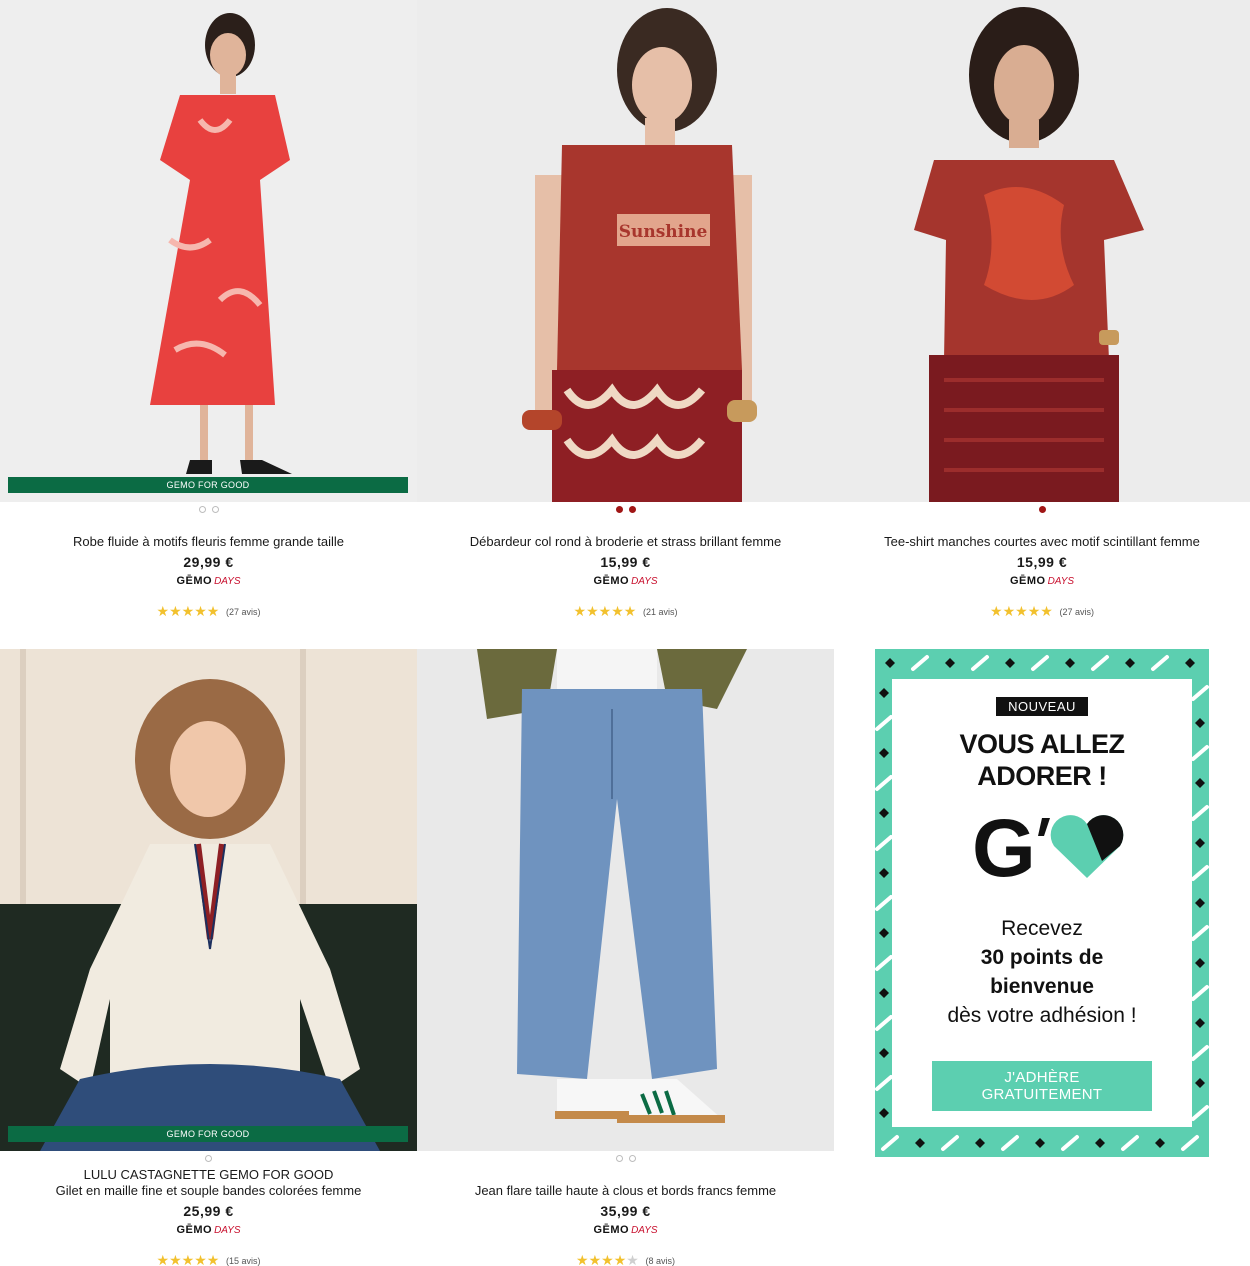  Describe the element at coordinates (208, 1259) in the screenshot. I see `product-rating: ★★★★★ (15 avis)` at that location.